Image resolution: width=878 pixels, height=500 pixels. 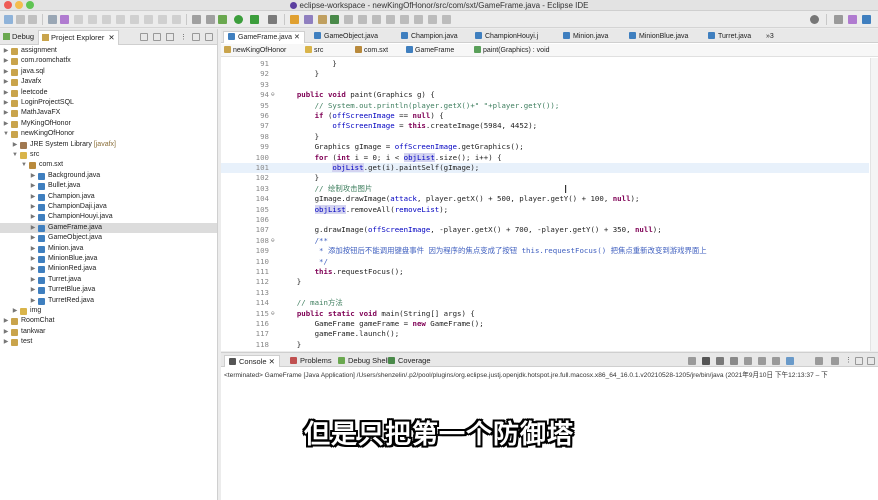 I want to click on java-file-item: ▶ Turret.java, so click(x=108, y=280).